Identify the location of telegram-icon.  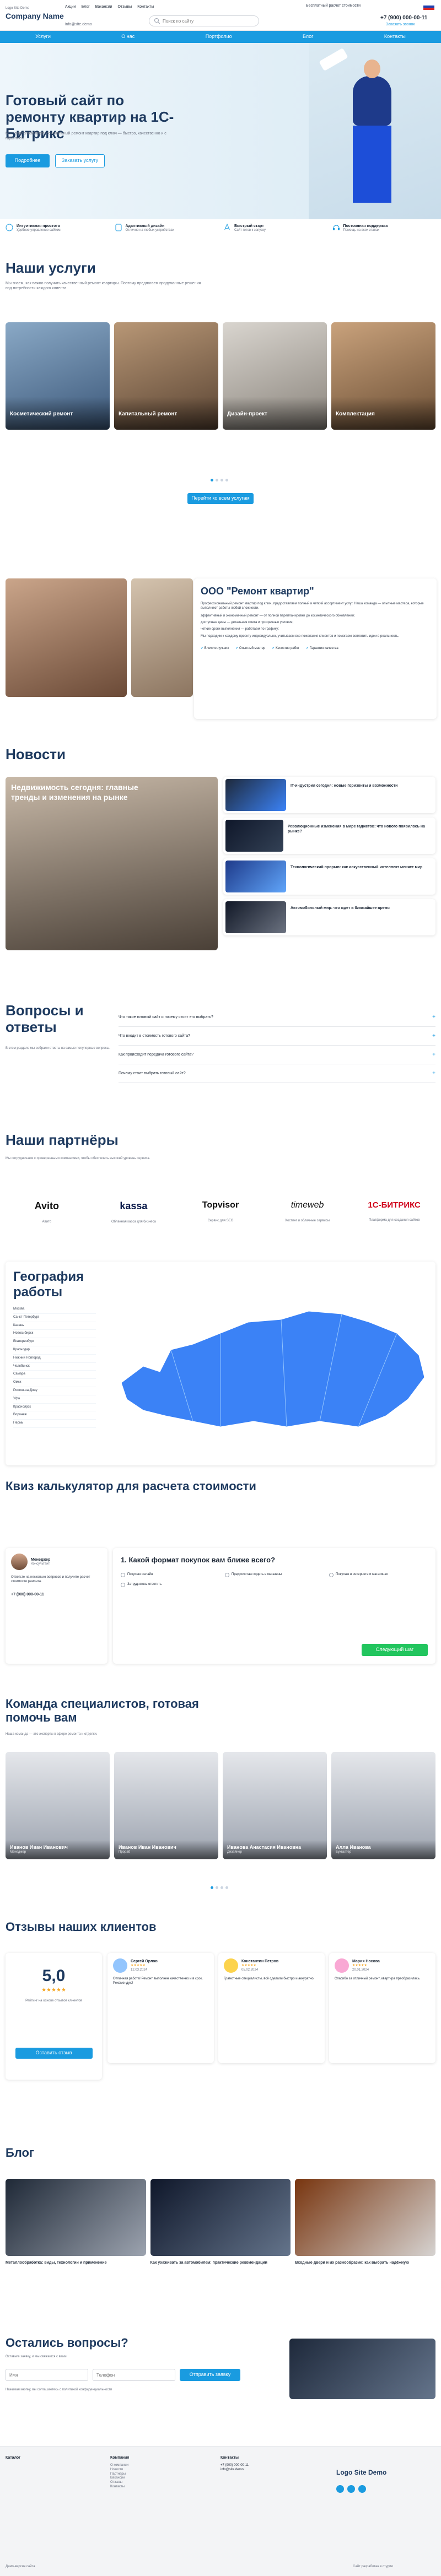
(351, 2489).